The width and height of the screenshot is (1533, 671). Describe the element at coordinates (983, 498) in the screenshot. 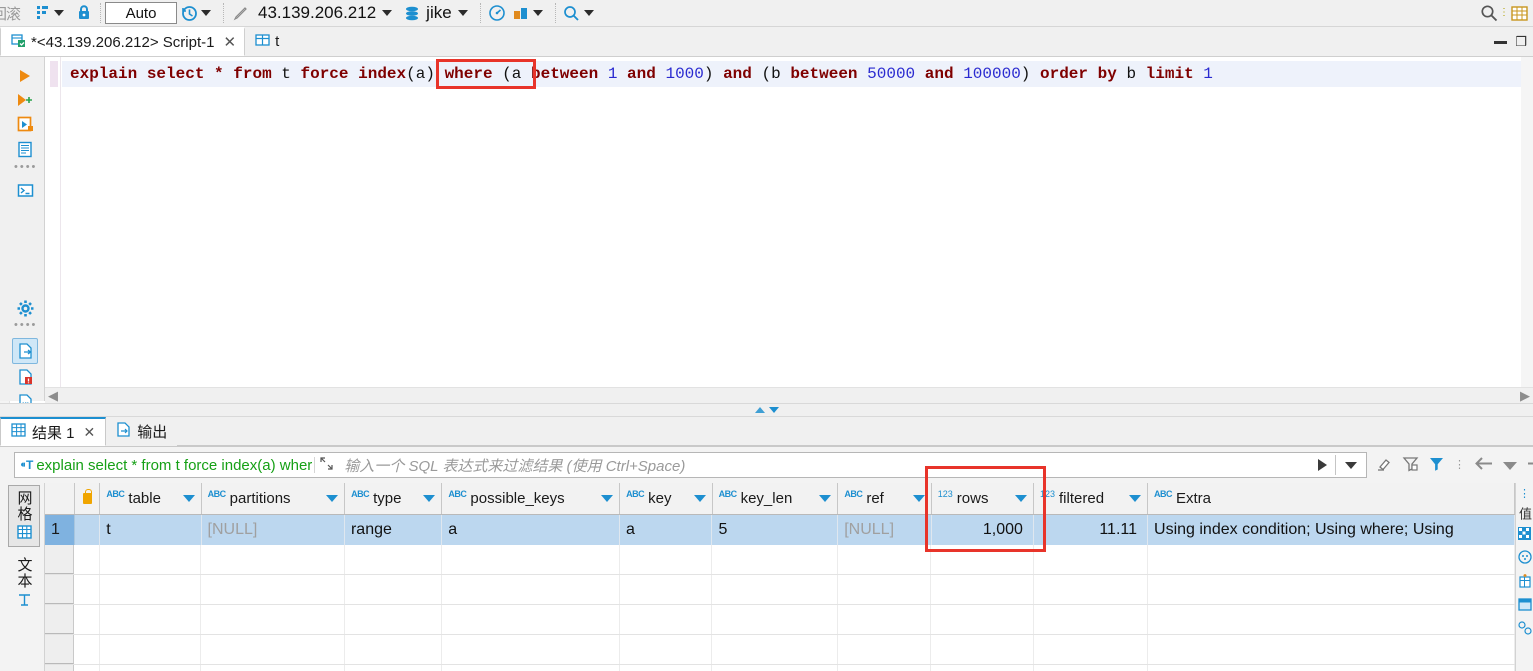

I see `grid-header-rows: 123 rows` at that location.